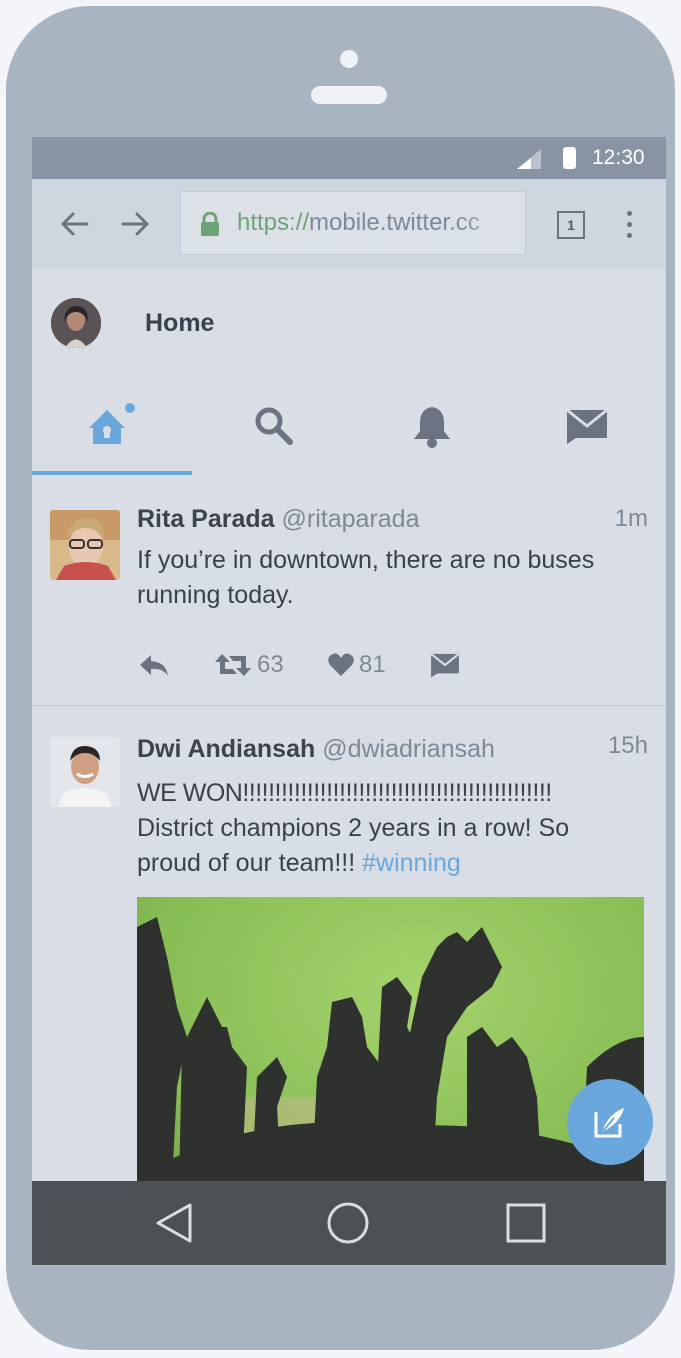  I want to click on forward-button, so click(136, 224).